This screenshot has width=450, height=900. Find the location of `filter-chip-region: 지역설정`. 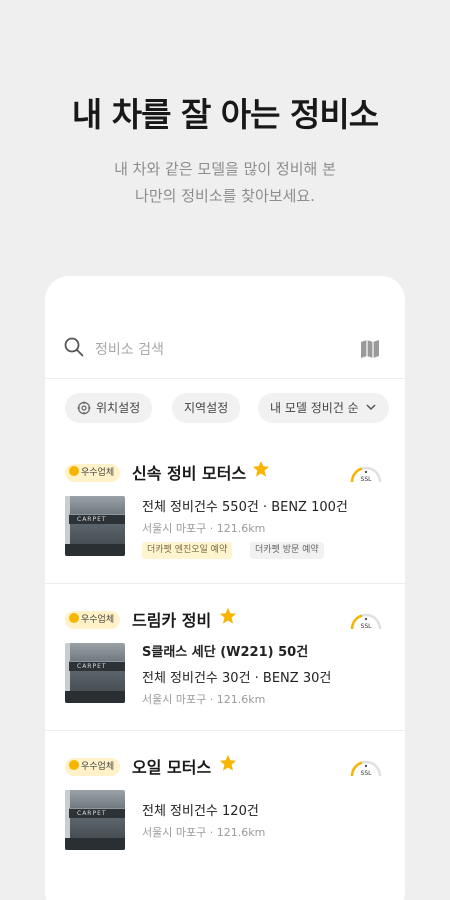

filter-chip-region: 지역설정 is located at coordinates (206, 408).